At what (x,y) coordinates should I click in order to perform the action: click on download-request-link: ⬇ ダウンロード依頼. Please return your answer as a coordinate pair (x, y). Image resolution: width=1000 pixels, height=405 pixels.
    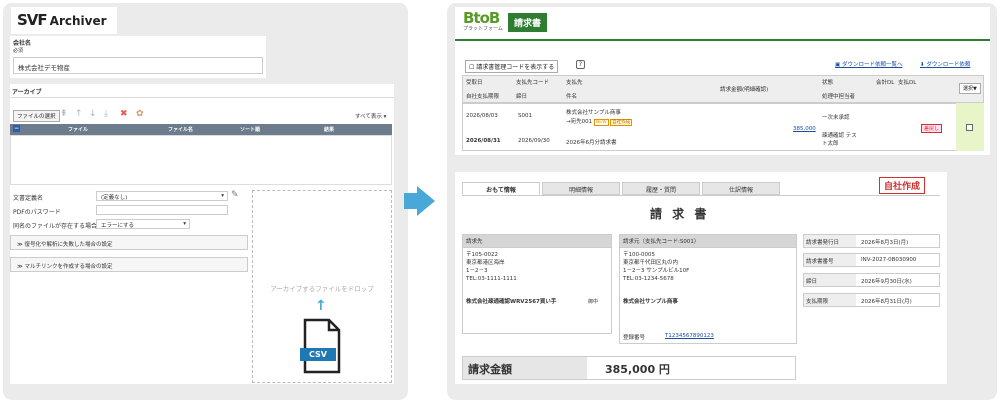
    Looking at the image, I should click on (945, 64).